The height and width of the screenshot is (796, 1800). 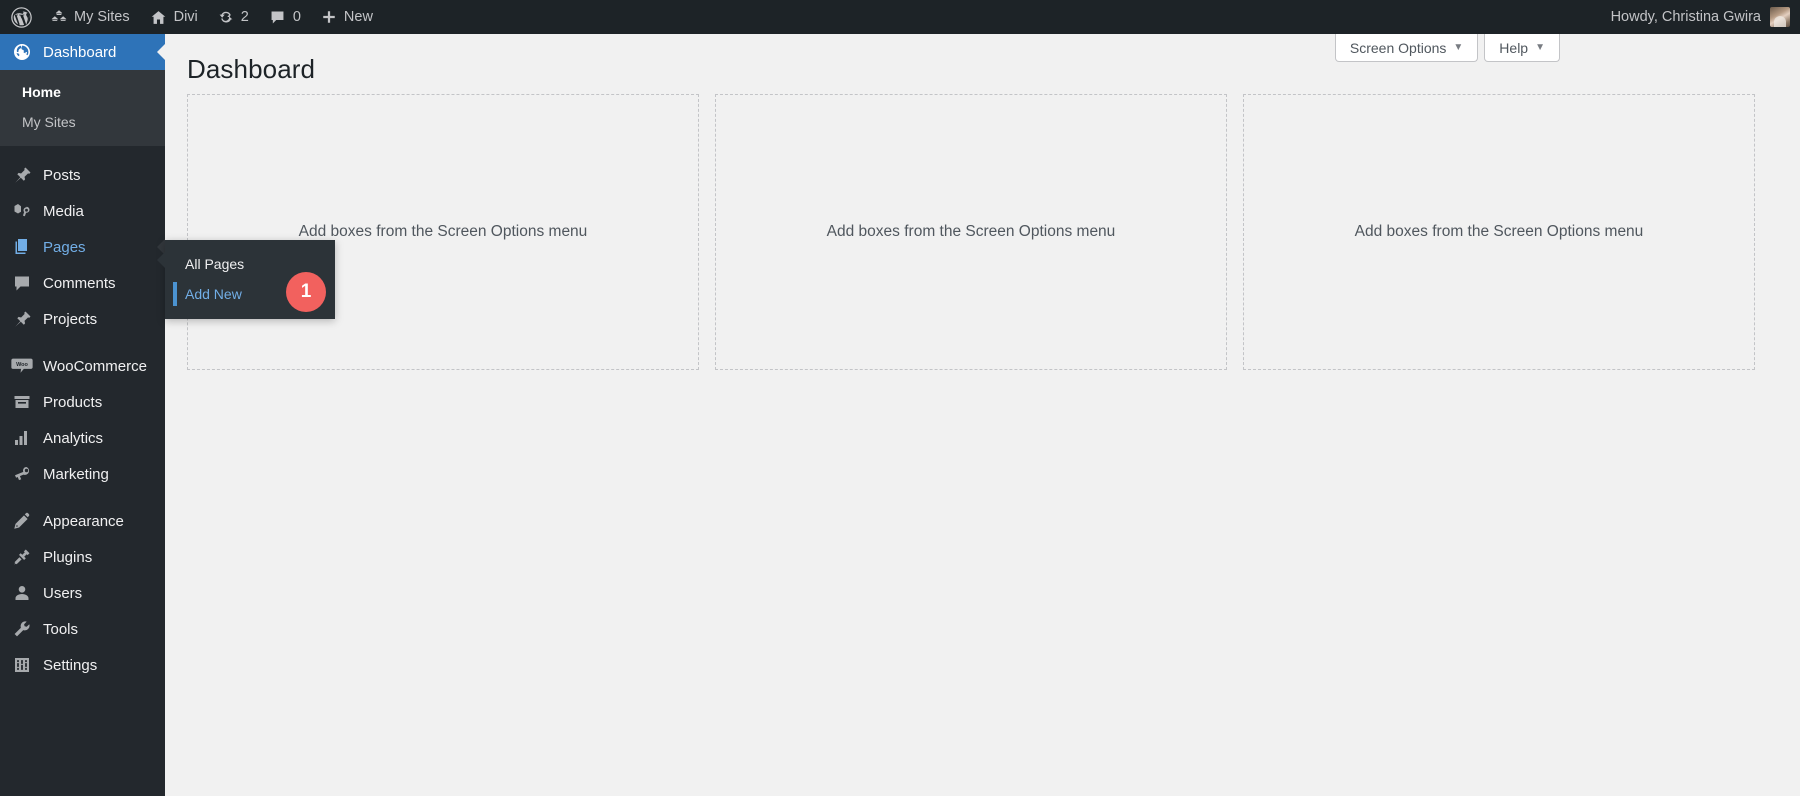 What do you see at coordinates (73, 438) in the screenshot?
I see `sidebar-label-analytics: Analytics` at bounding box center [73, 438].